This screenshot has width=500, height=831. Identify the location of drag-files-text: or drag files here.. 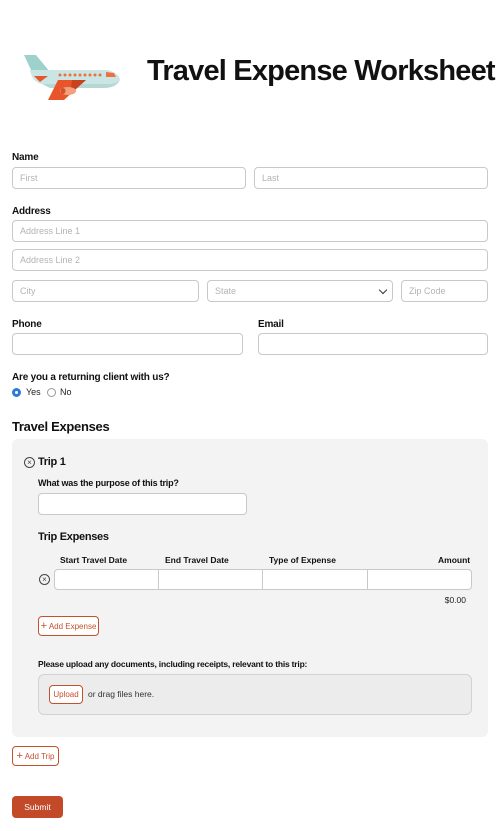
(121, 694).